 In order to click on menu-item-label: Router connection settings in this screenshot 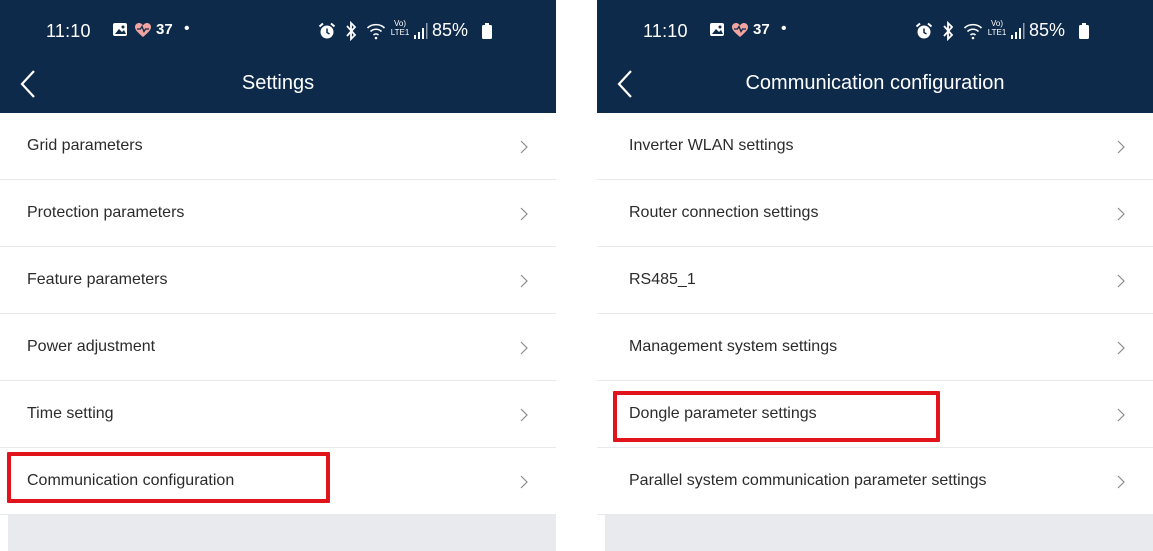, I will do `click(724, 212)`.